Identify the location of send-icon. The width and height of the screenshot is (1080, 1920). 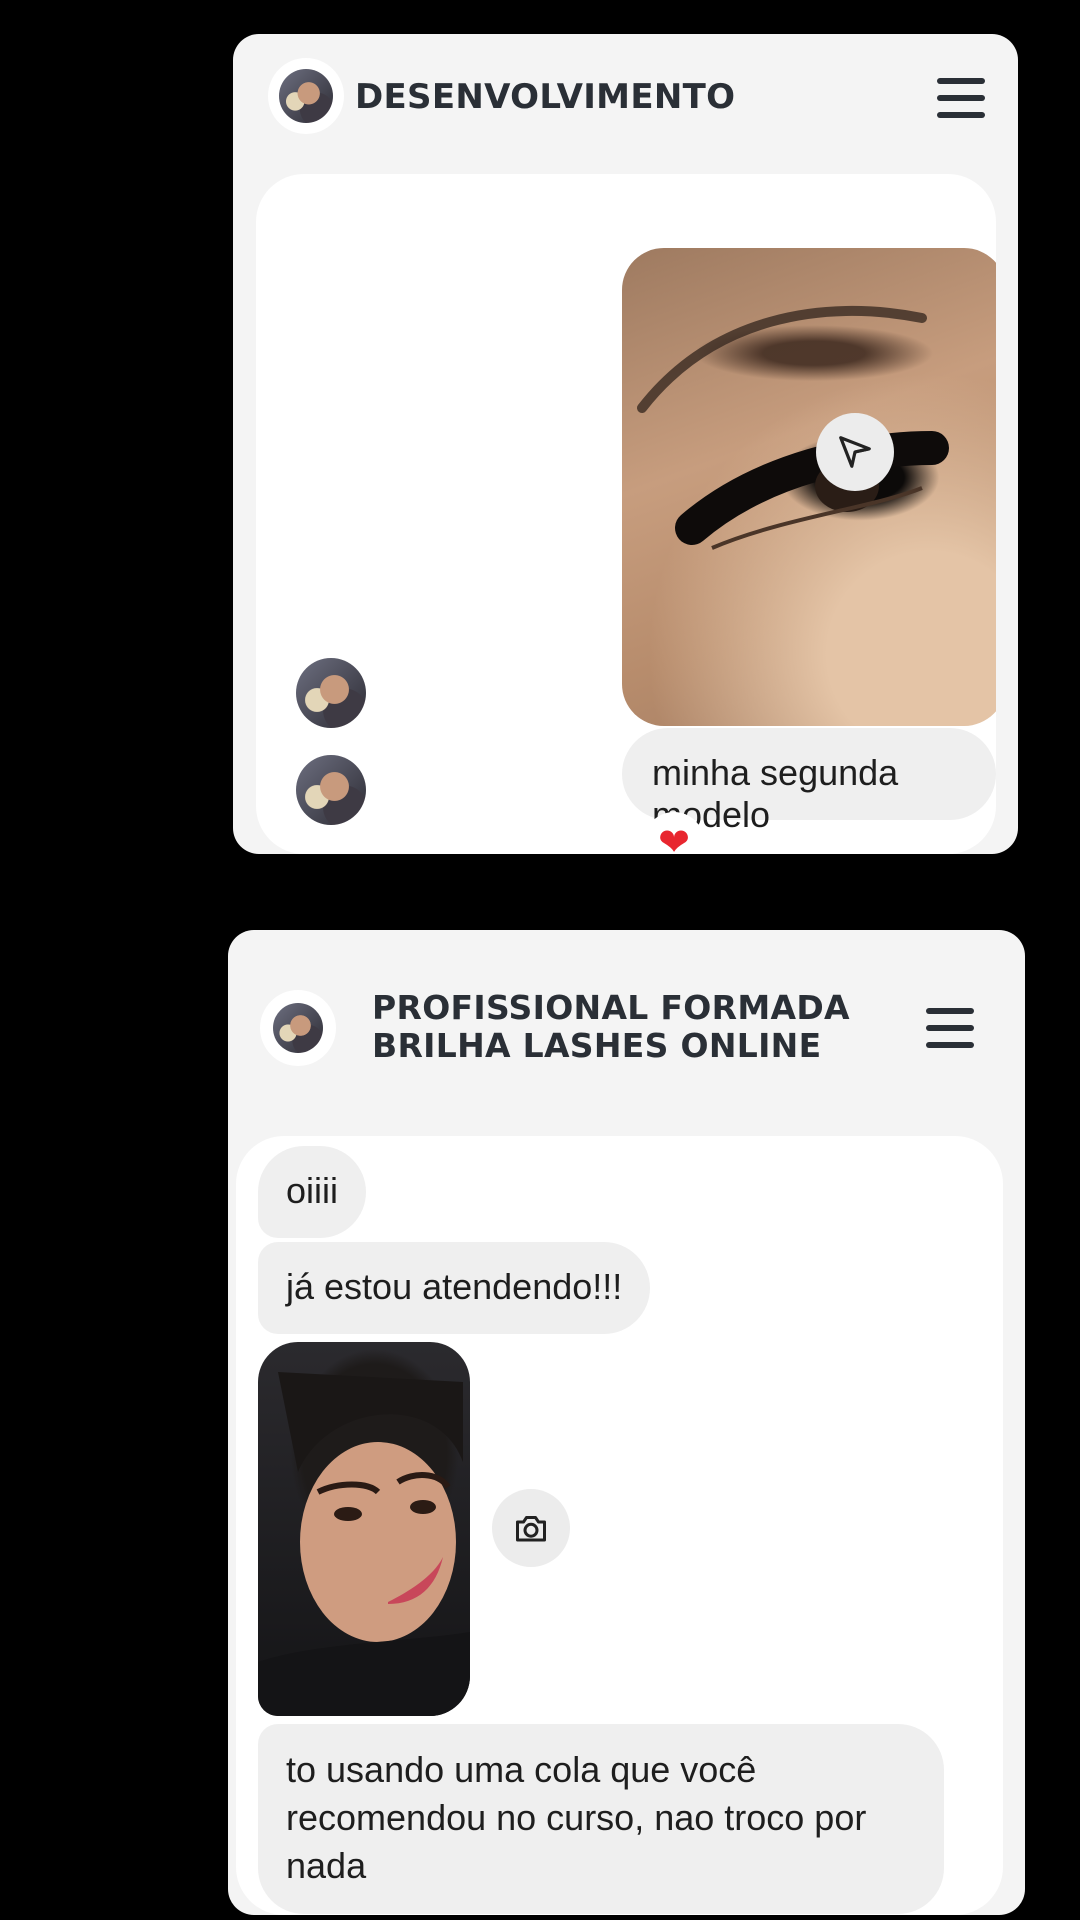
(855, 452).